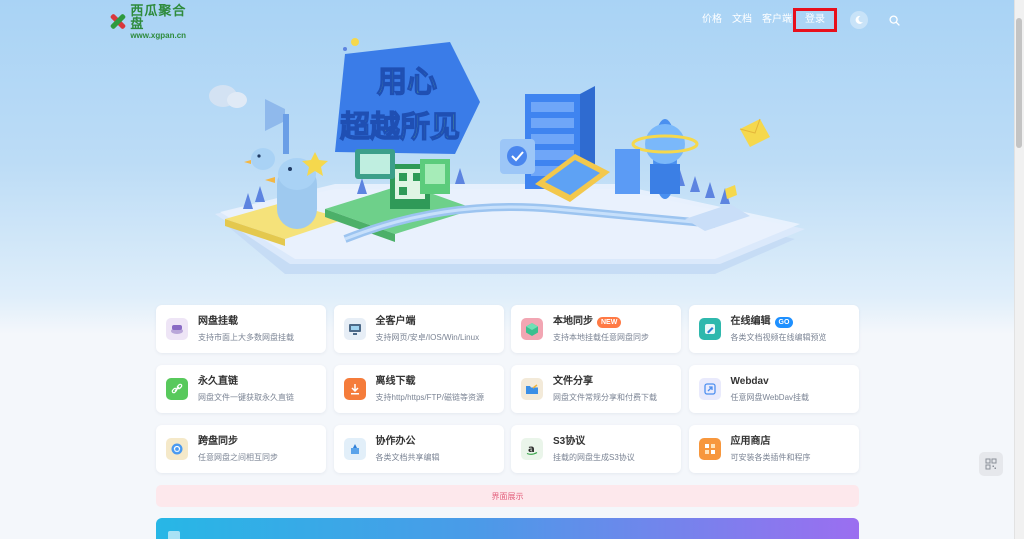 The image size is (1024, 539). What do you see at coordinates (395, 321) in the screenshot?
I see `feature-title: 全客户端` at bounding box center [395, 321].